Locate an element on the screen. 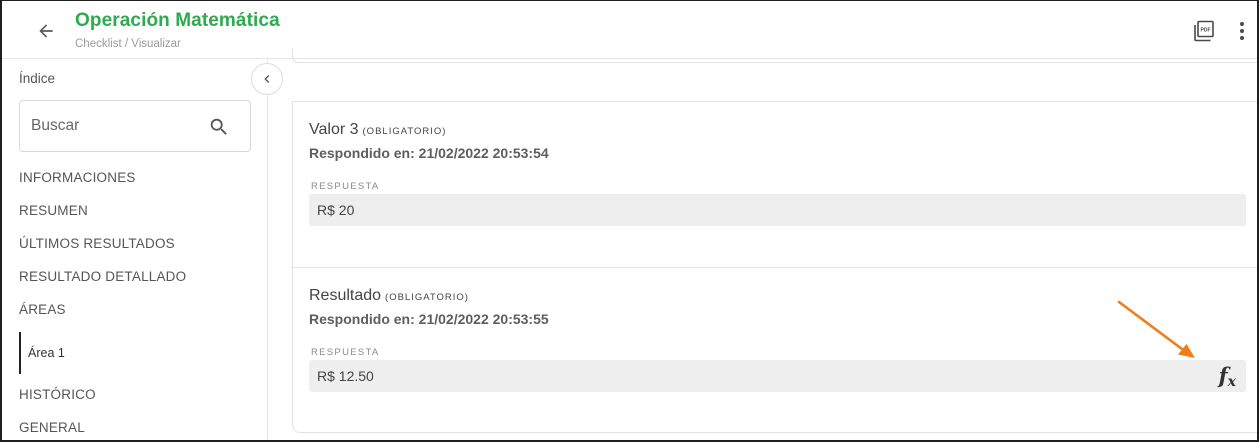 The image size is (1259, 442). sidebar-item-historico: HISTÓRICO is located at coordinates (57, 394).